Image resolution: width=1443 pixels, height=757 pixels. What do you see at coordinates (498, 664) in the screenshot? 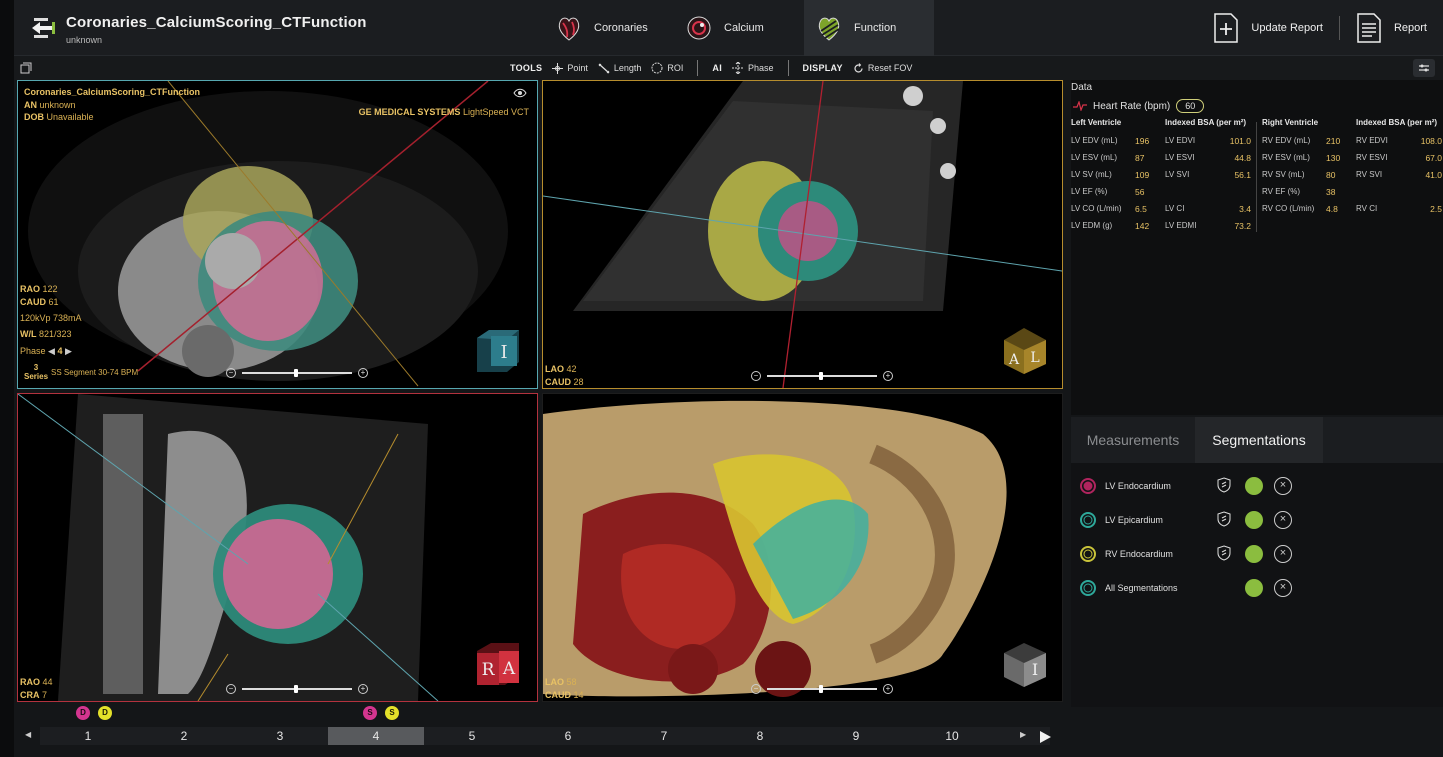
I see `orientation-cube-icon: R A` at bounding box center [498, 664].